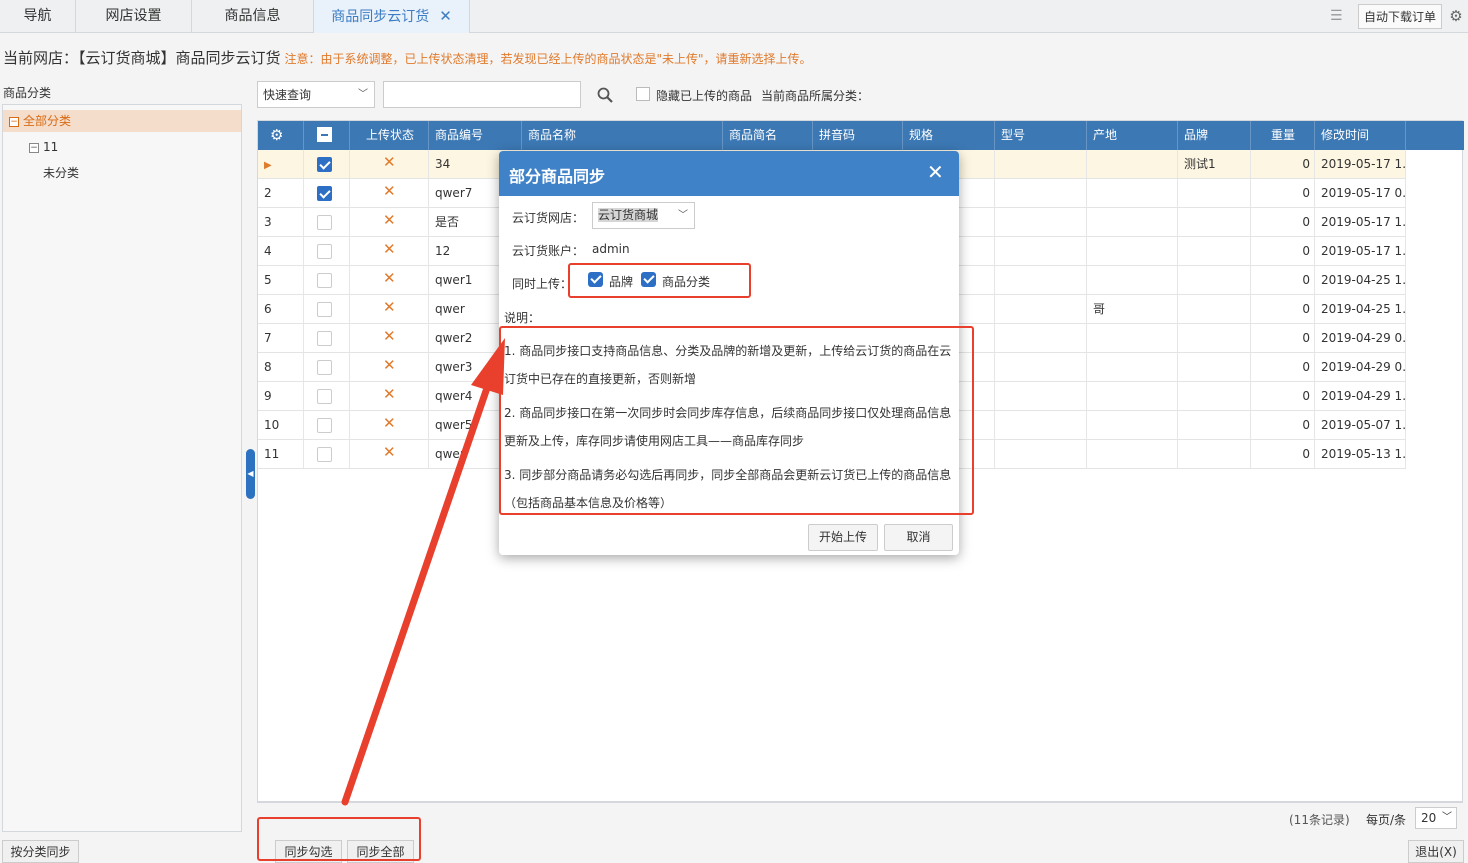 The width and height of the screenshot is (1468, 863). I want to click on header-model: 型号, so click(1041, 135).